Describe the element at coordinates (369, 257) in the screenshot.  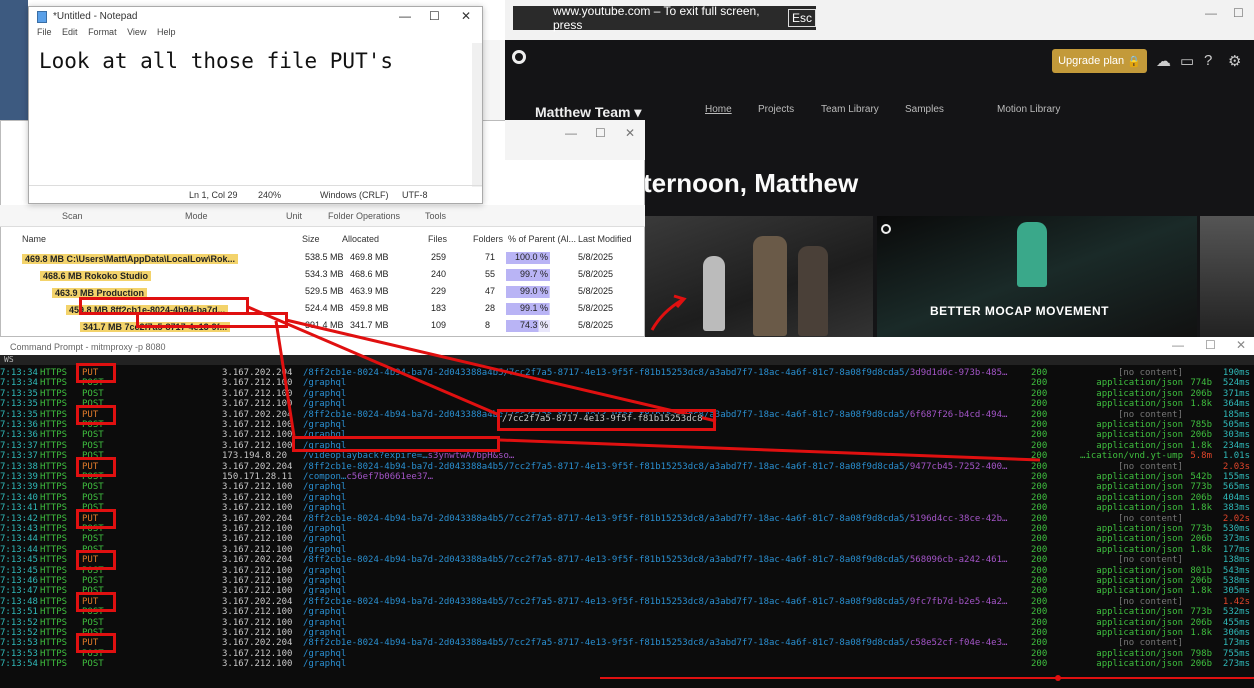
I see `folder-allocated: 469.8 MB` at that location.